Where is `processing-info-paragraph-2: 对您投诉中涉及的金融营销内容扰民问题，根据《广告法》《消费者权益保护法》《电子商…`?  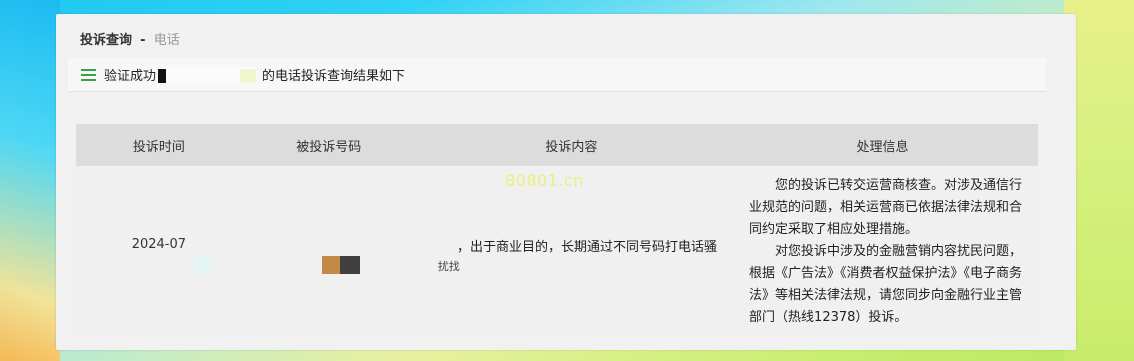 processing-info-paragraph-2: 对您投诉中涉及的金融营销内容扰民问题，根据《广告法》《消费者权益保护法》《电子商… is located at coordinates (886, 284).